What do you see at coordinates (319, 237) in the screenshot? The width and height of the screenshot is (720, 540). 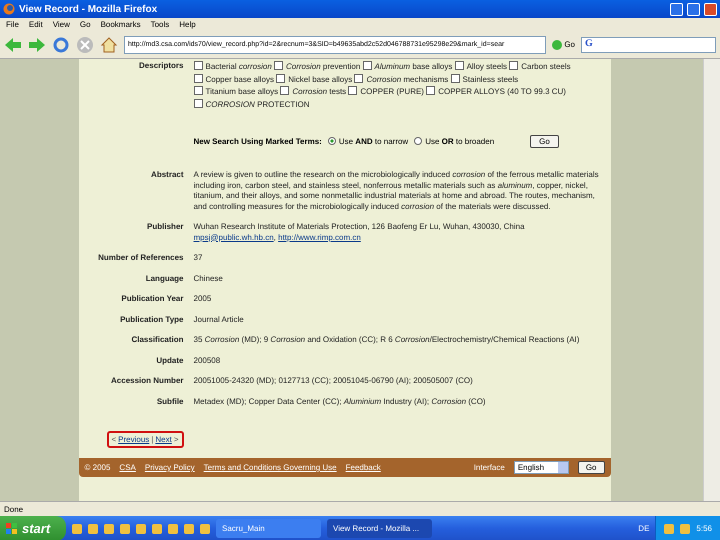 I see `link: http://www.rimp.com.cn` at bounding box center [319, 237].